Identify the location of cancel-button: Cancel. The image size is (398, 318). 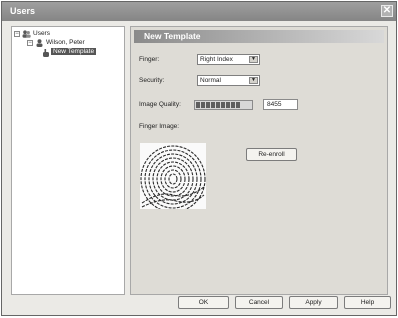
(259, 302).